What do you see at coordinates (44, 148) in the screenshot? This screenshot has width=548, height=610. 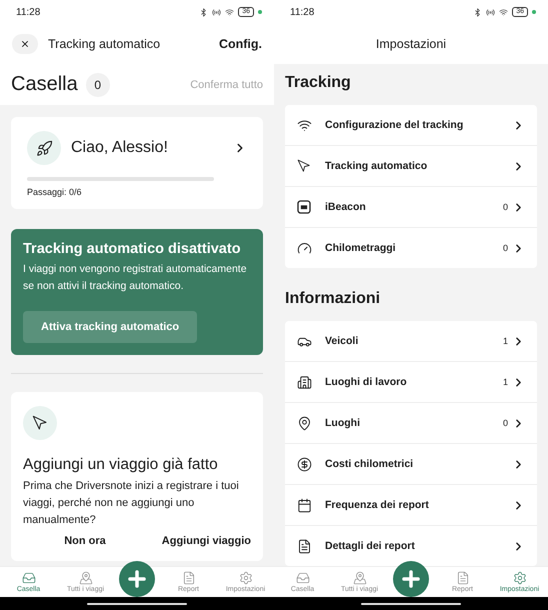 I see `rocket-icon` at bounding box center [44, 148].